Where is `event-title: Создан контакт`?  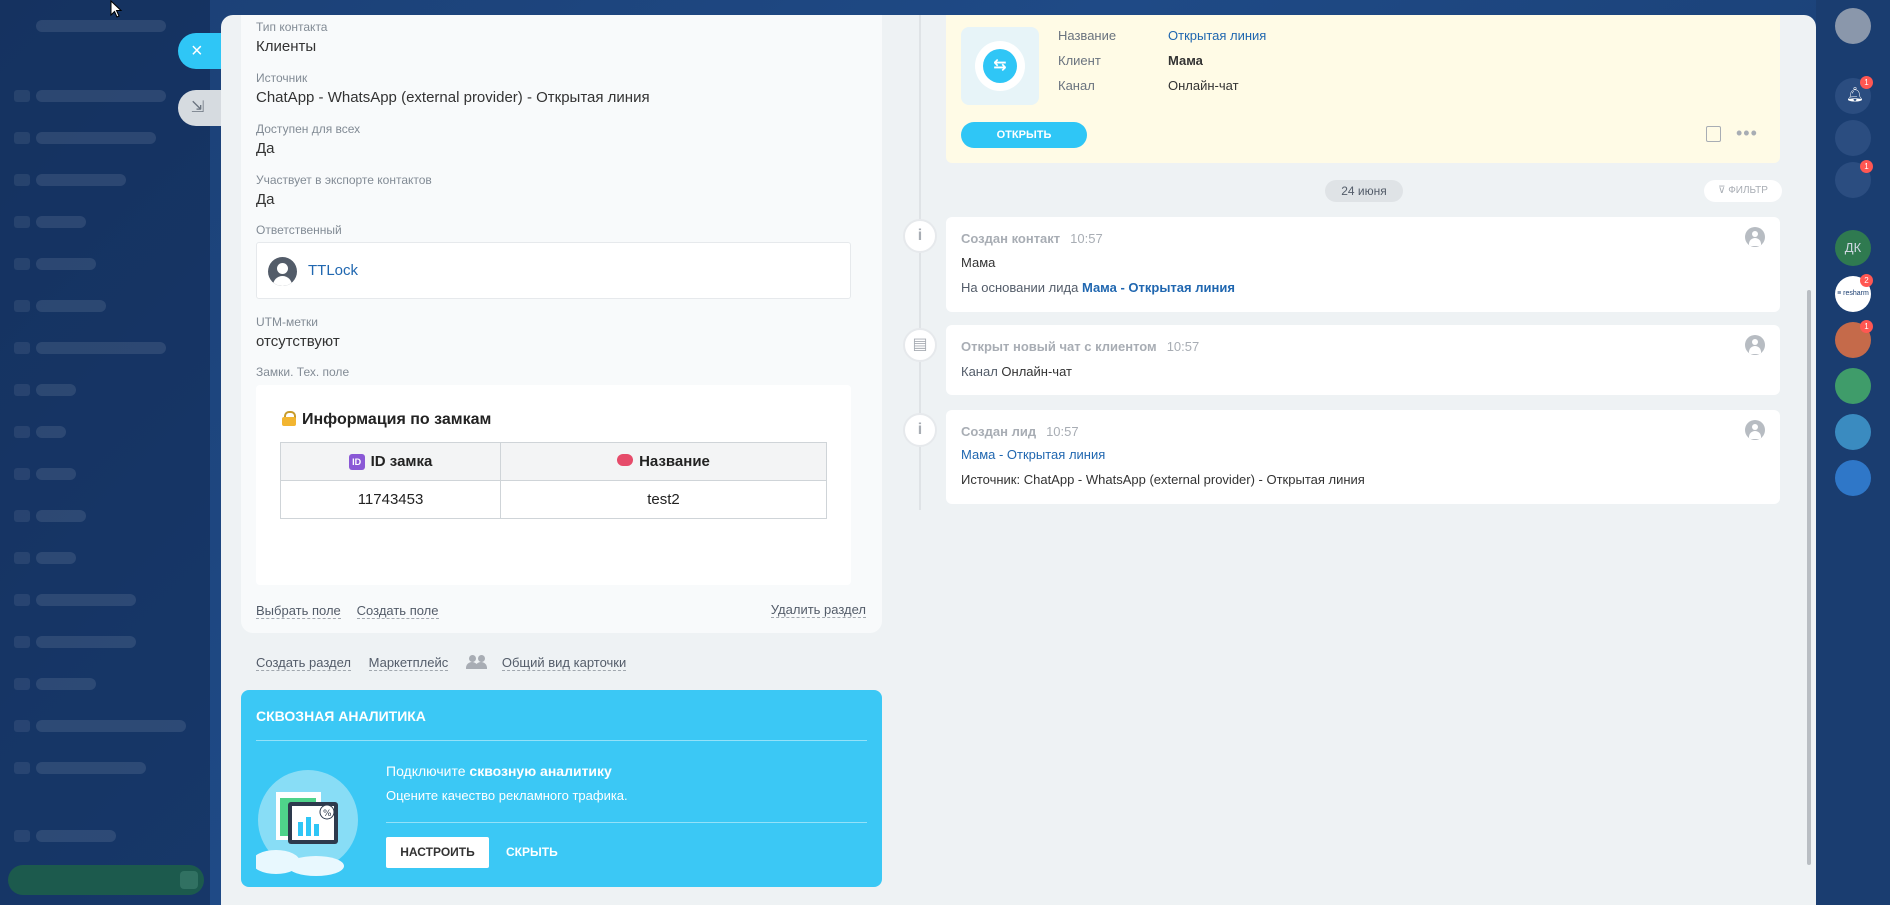 event-title: Создан контакт is located at coordinates (1011, 238).